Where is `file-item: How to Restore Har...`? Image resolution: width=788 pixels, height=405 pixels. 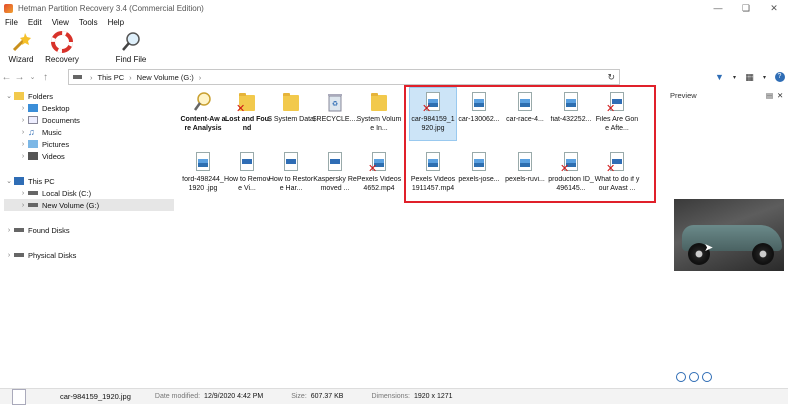 file-item: How to Restore Har... is located at coordinates (291, 174).